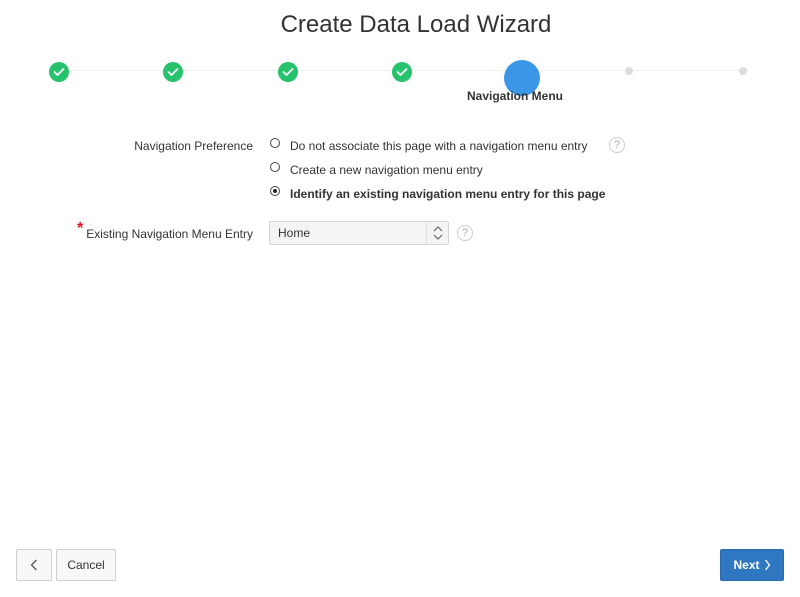 The width and height of the screenshot is (800, 597). I want to click on navigation-preference-label: Navigation Preference, so click(193, 146).